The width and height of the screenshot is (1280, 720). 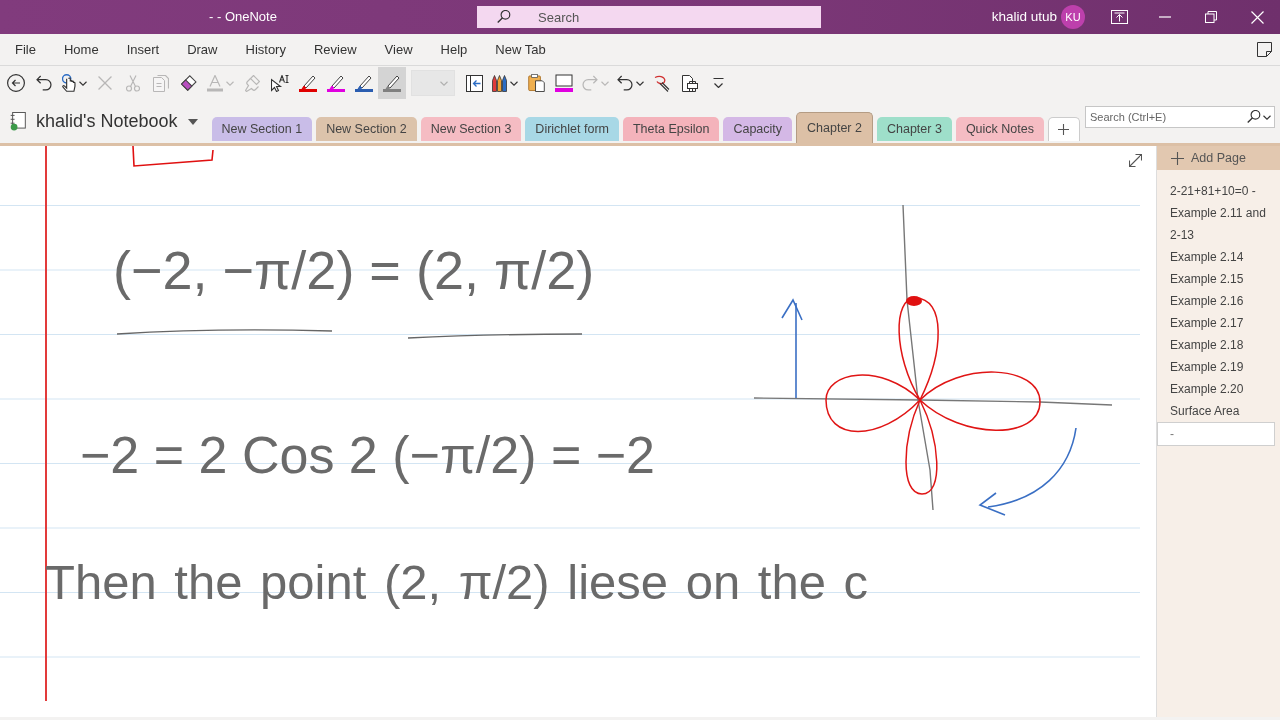 What do you see at coordinates (1211, 17) in the screenshot?
I see `restore-icon` at bounding box center [1211, 17].